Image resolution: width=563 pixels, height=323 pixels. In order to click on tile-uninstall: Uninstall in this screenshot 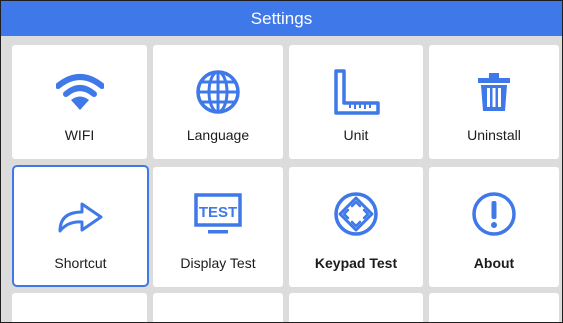, I will do `click(494, 102)`.